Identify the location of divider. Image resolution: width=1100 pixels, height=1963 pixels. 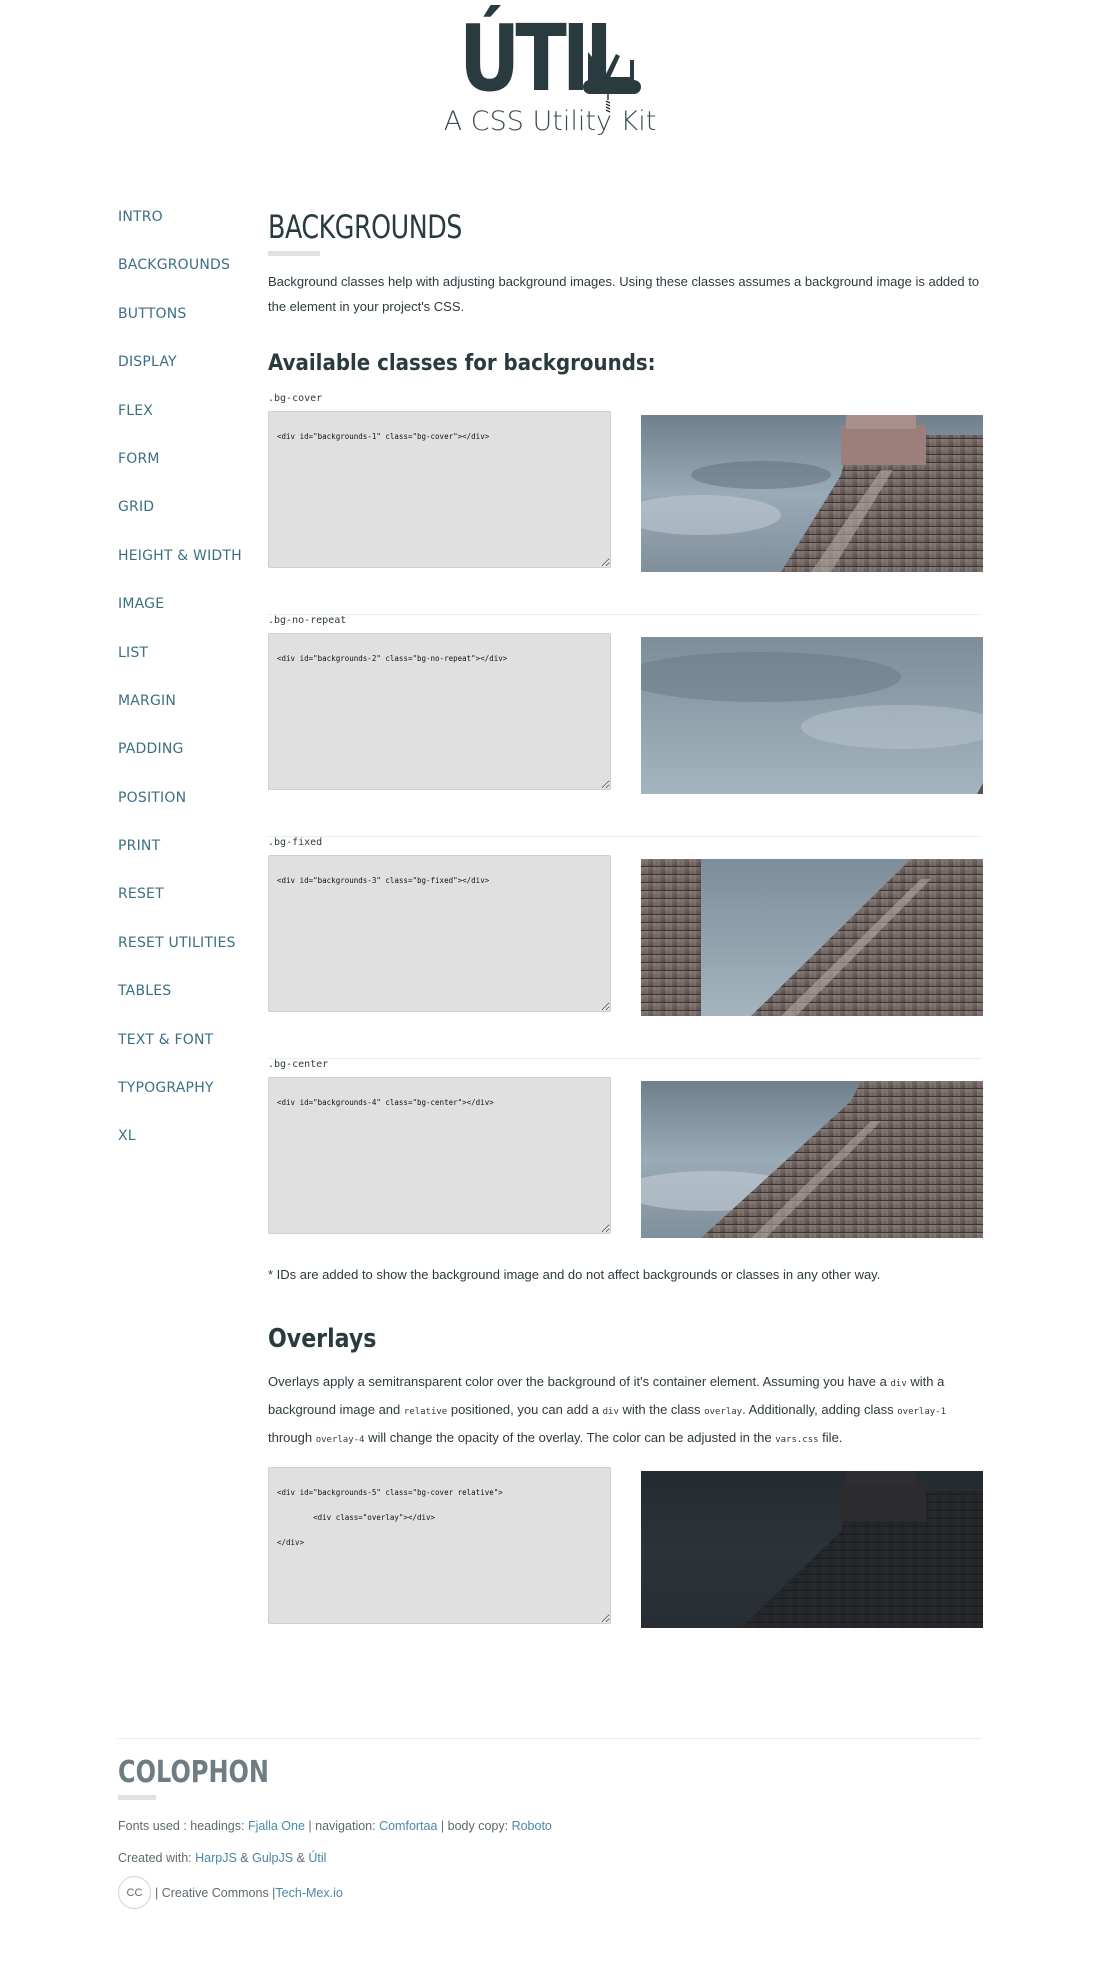
(550, 1738).